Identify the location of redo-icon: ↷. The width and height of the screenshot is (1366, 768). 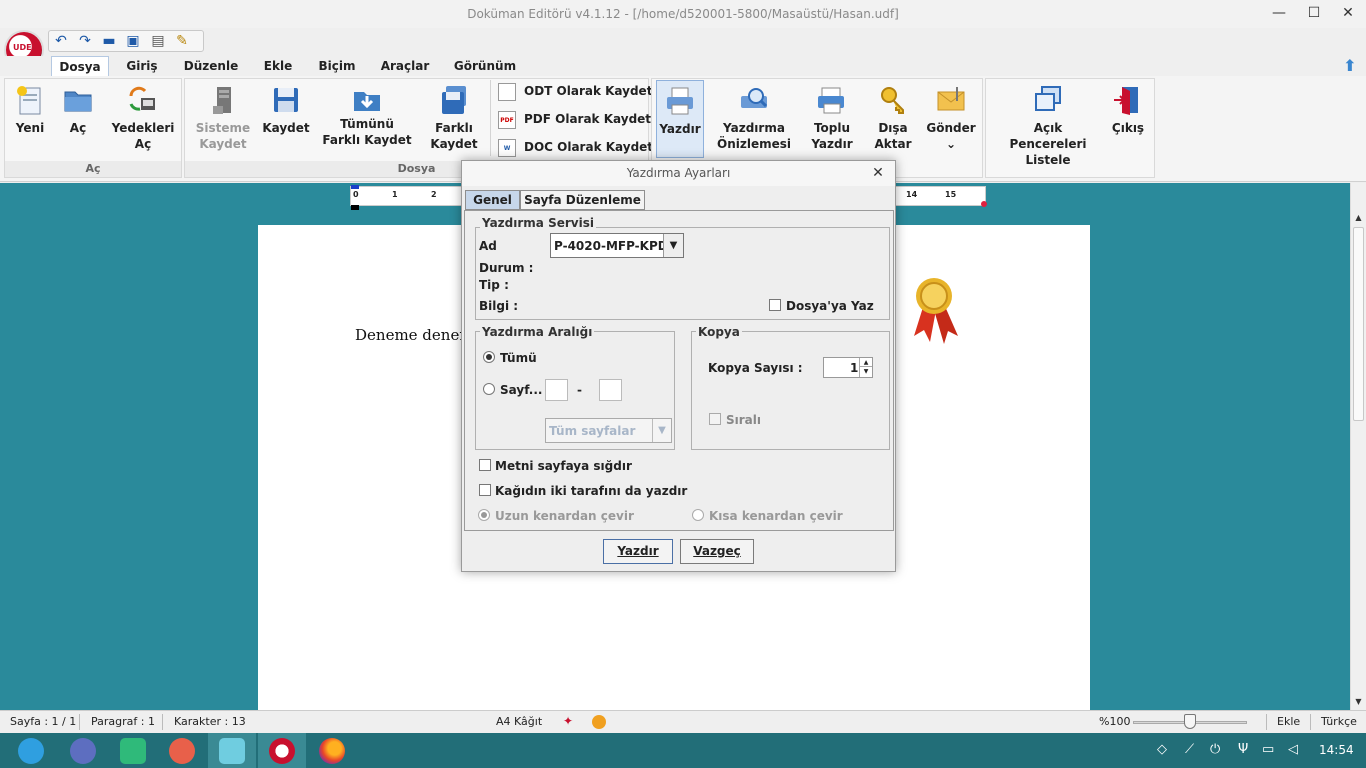
(85, 41).